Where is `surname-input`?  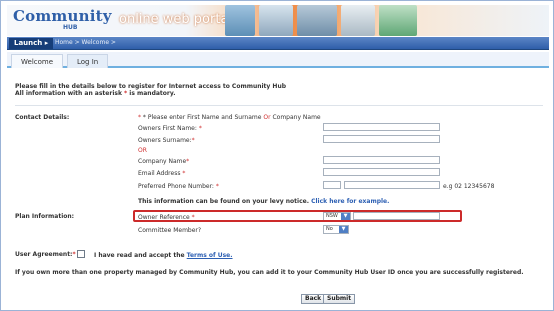 surname-input is located at coordinates (381, 139).